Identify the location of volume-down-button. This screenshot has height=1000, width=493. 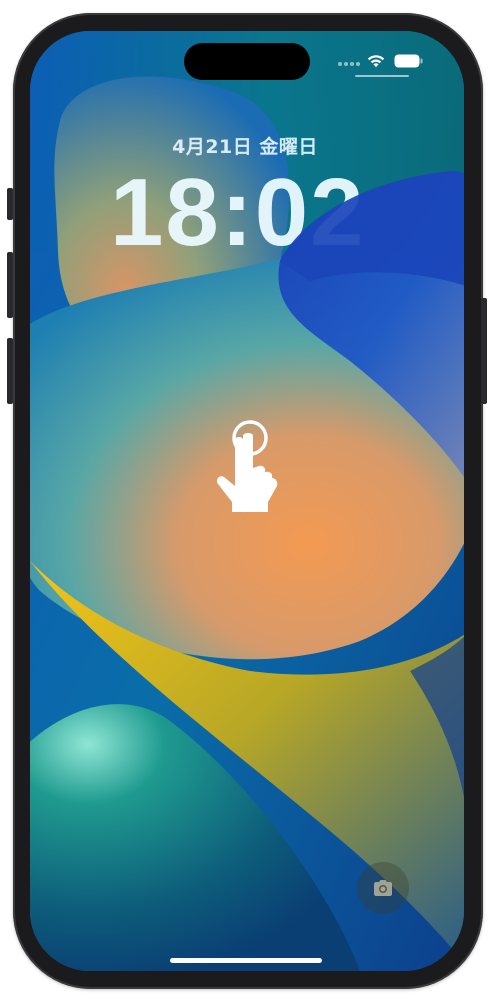
(10, 371).